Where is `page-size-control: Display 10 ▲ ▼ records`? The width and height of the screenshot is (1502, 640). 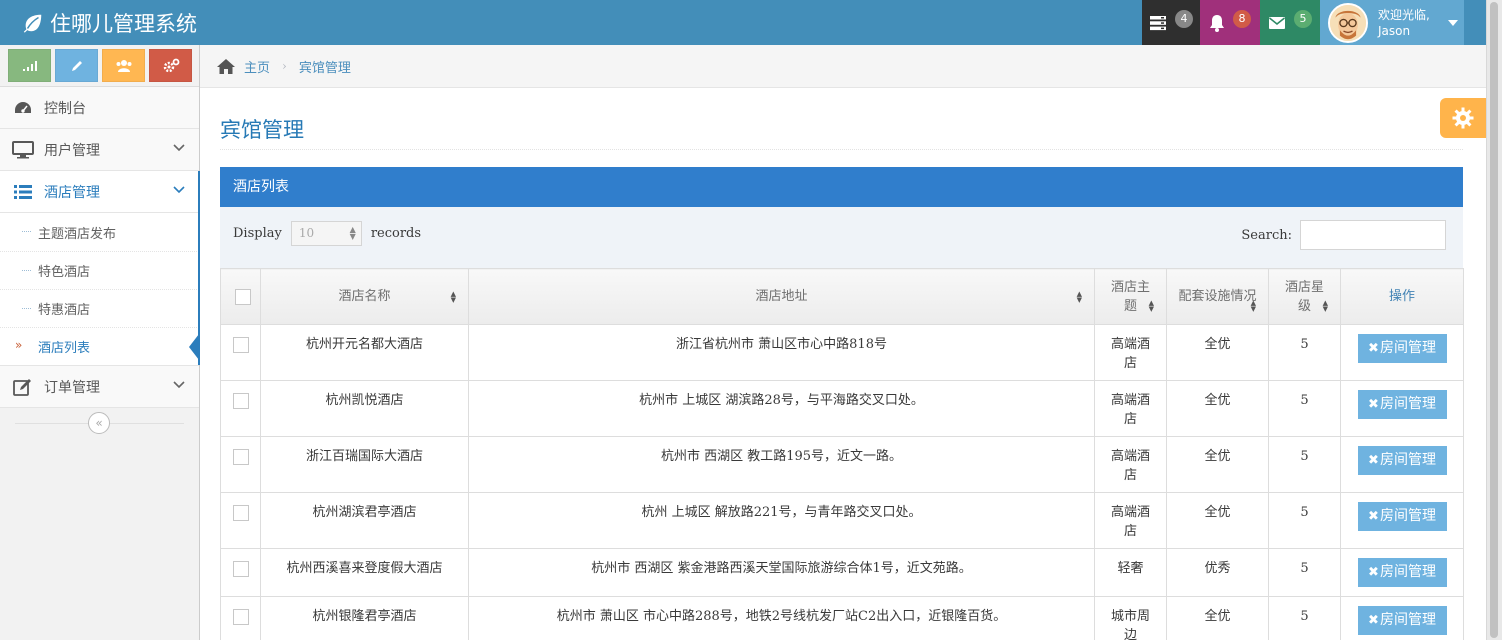 page-size-control: Display 10 ▲ ▼ records is located at coordinates (327, 233).